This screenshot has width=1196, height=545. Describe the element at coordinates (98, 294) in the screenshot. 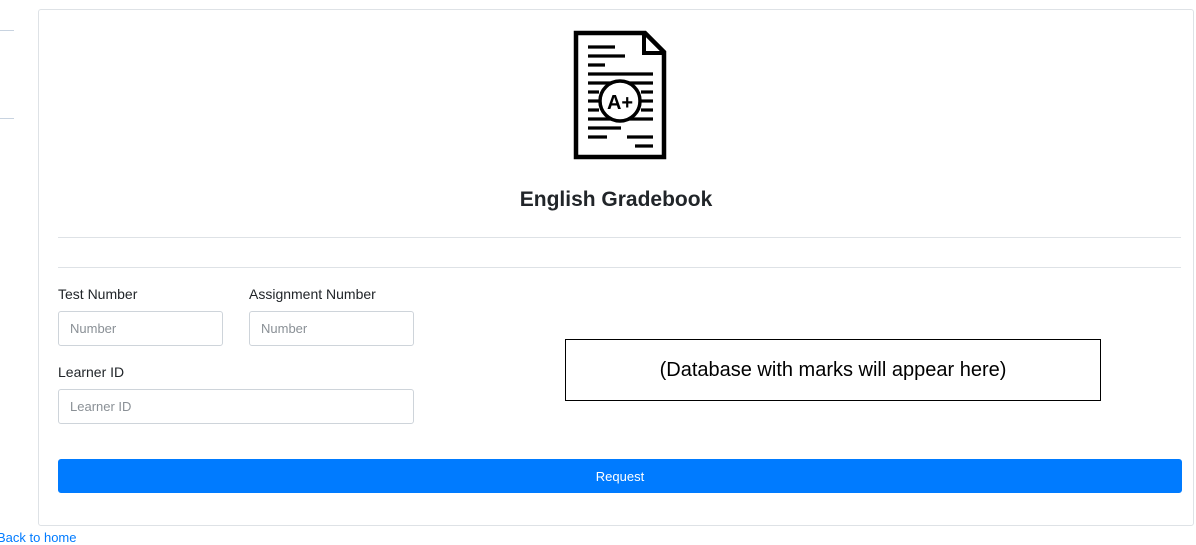

I see `test-number-label: Test Number` at that location.